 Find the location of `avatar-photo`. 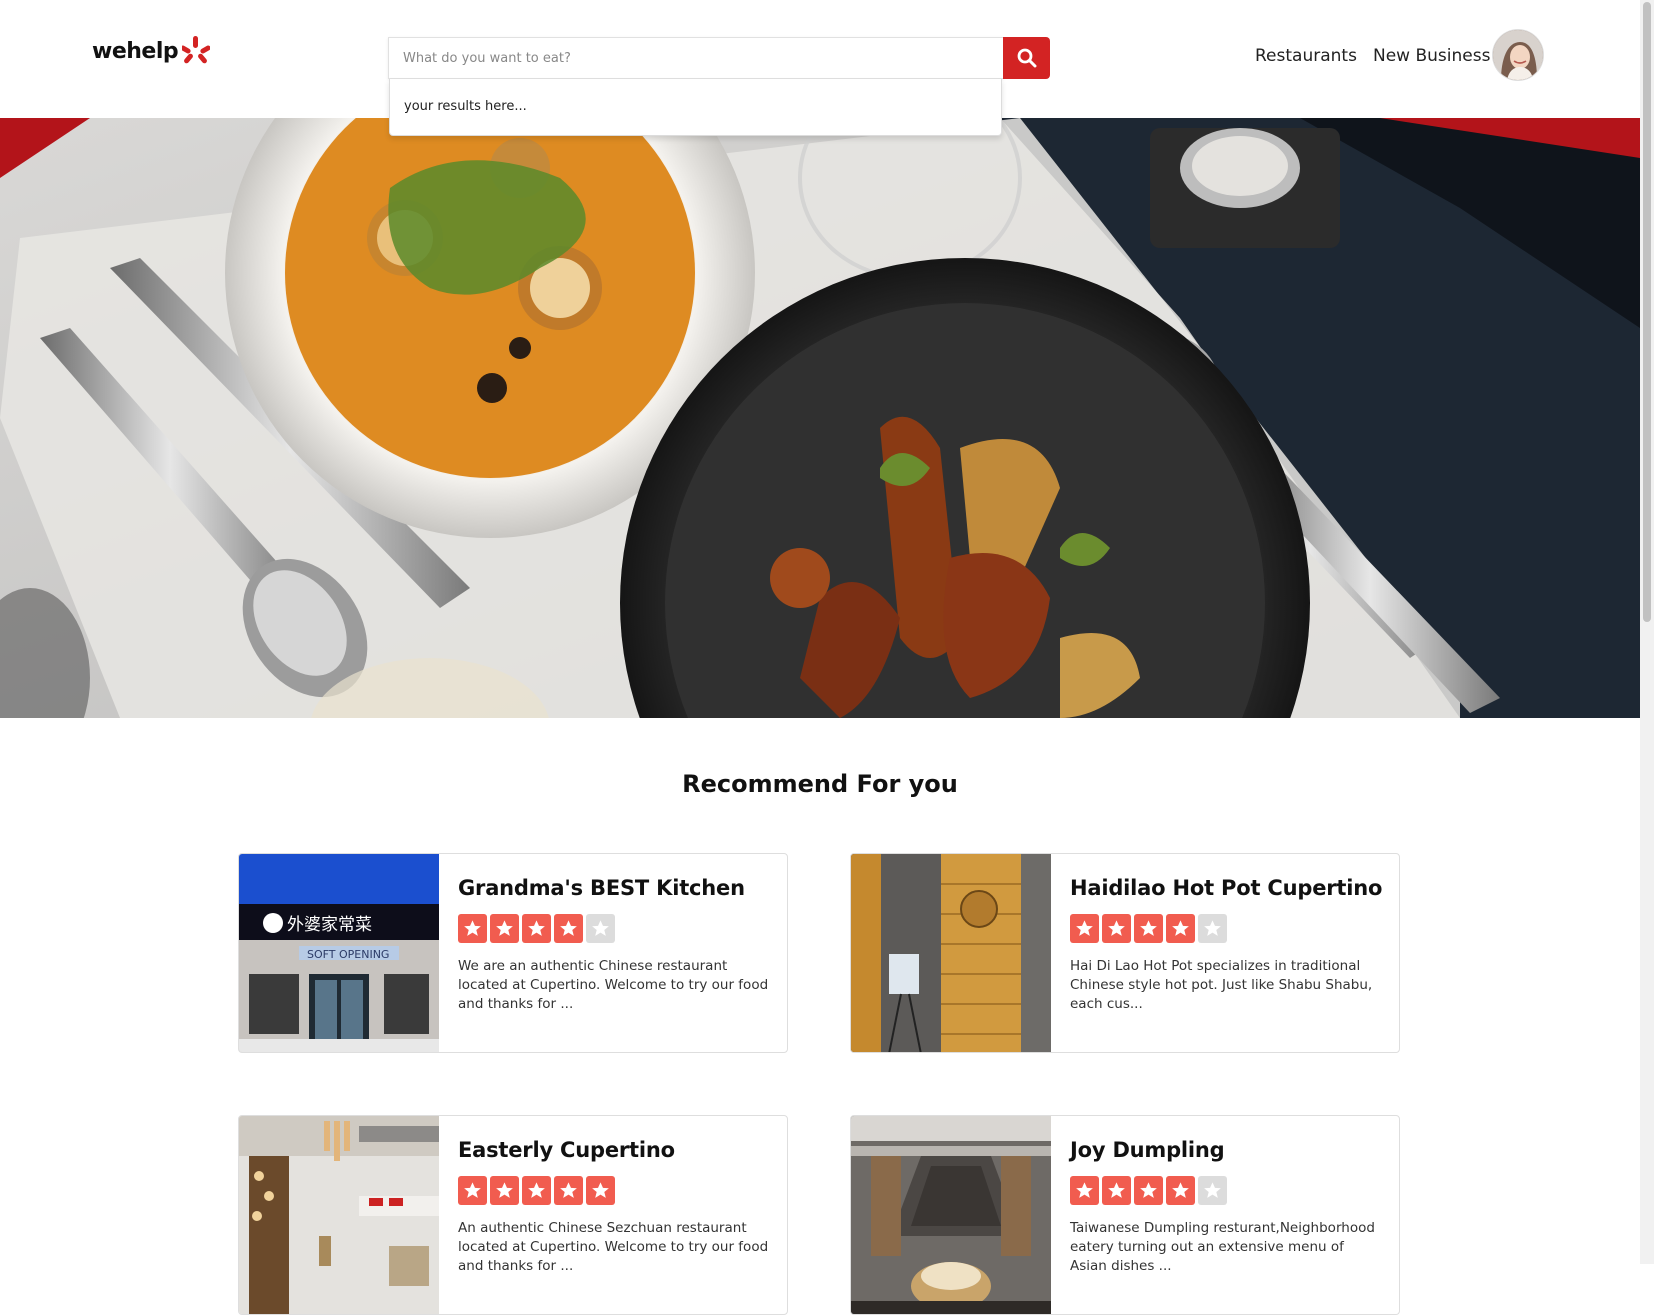

avatar-photo is located at coordinates (1518, 55).